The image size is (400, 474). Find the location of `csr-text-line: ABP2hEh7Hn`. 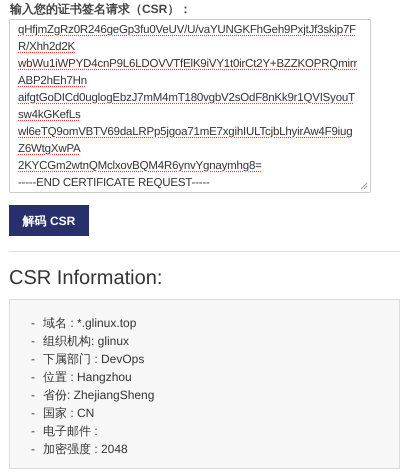

csr-text-line: ABP2hEh7Hn is located at coordinates (52, 81).